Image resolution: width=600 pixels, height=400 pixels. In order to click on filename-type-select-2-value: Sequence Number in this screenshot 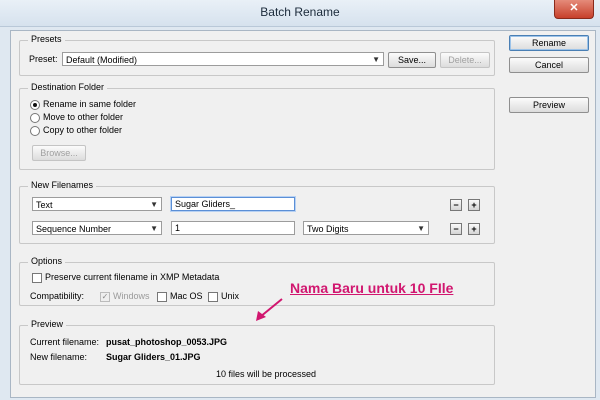, I will do `click(74, 229)`.